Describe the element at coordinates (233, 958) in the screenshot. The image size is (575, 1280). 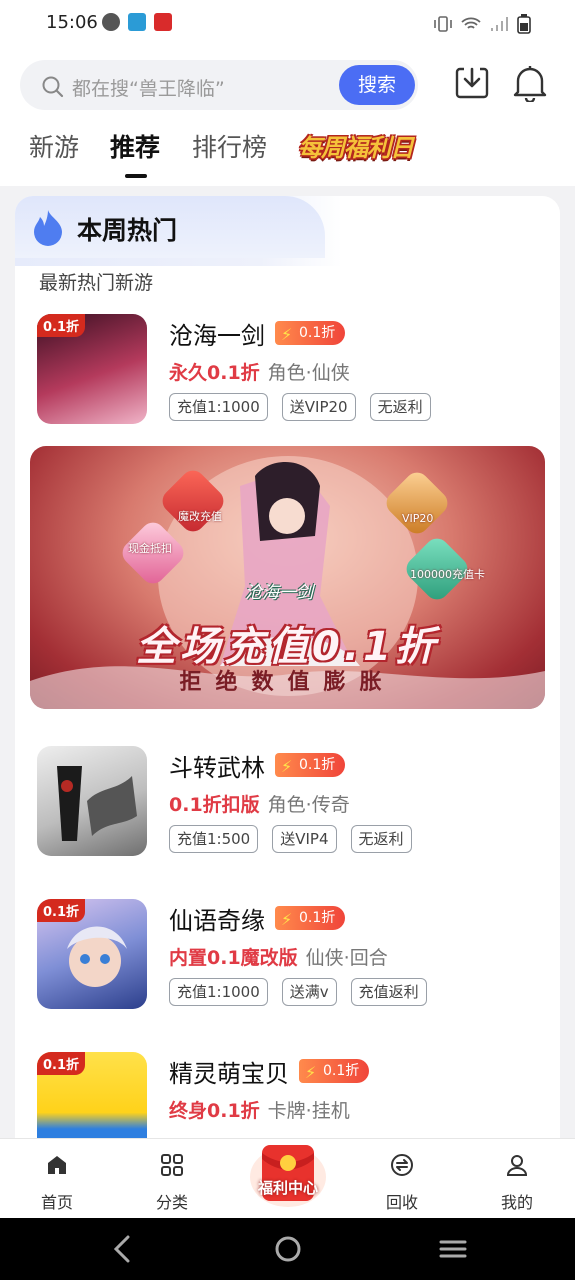
I see `game-highlight: 内置0.1魔改版` at that location.